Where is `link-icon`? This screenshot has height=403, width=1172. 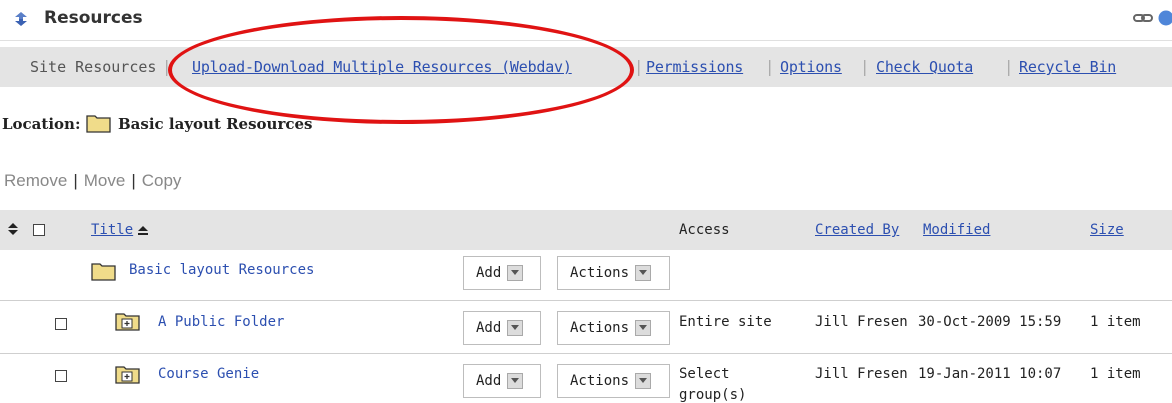
link-icon is located at coordinates (1144, 18).